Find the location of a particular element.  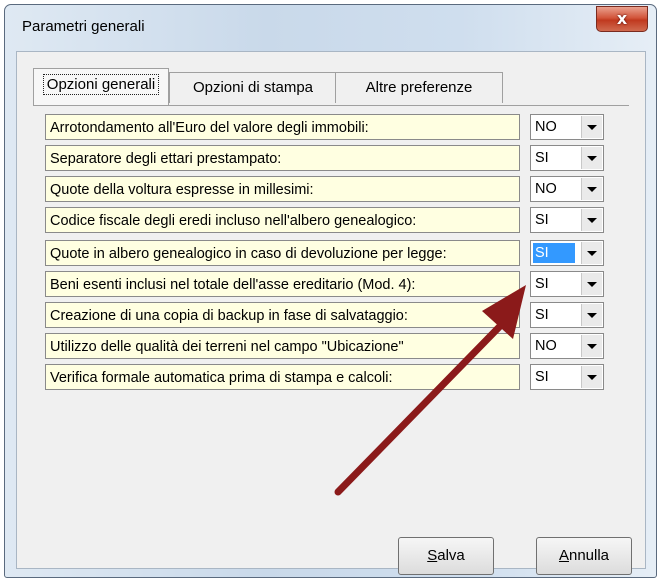

tab-label: Opzioni generali is located at coordinates (101, 84).